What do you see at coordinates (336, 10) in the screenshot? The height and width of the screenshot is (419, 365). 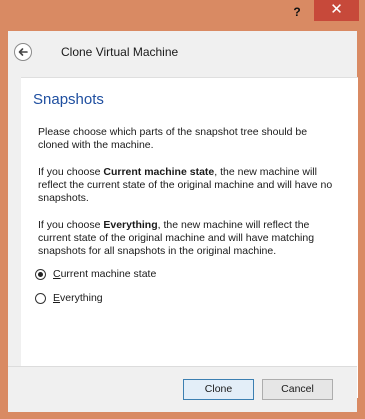 I see `close-button: ✕` at bounding box center [336, 10].